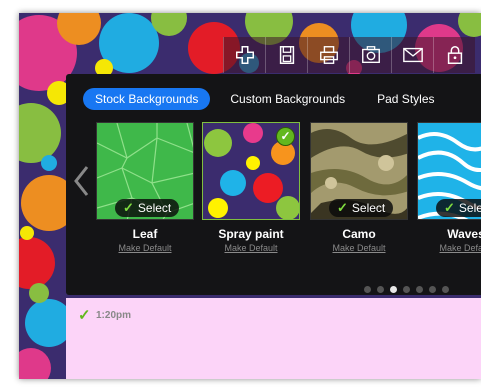 The width and height of the screenshot is (481, 392). I want to click on lock-button, so click(454, 55).